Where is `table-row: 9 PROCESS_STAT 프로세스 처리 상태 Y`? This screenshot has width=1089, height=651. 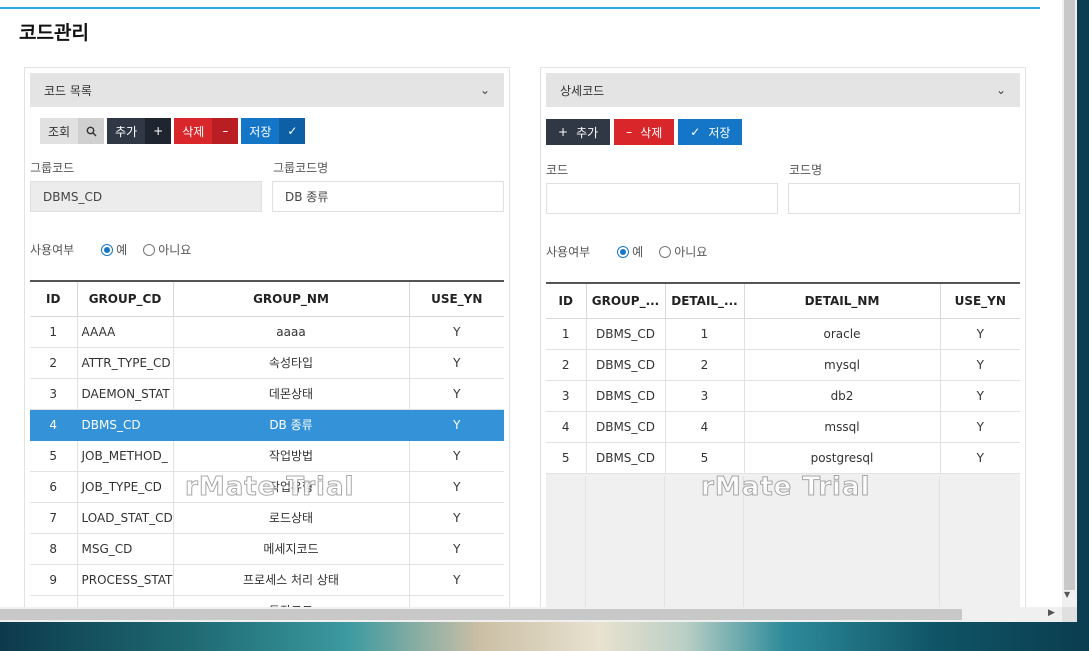 table-row: 9 PROCESS_STAT 프로세스 처리 상태 Y is located at coordinates (267, 580).